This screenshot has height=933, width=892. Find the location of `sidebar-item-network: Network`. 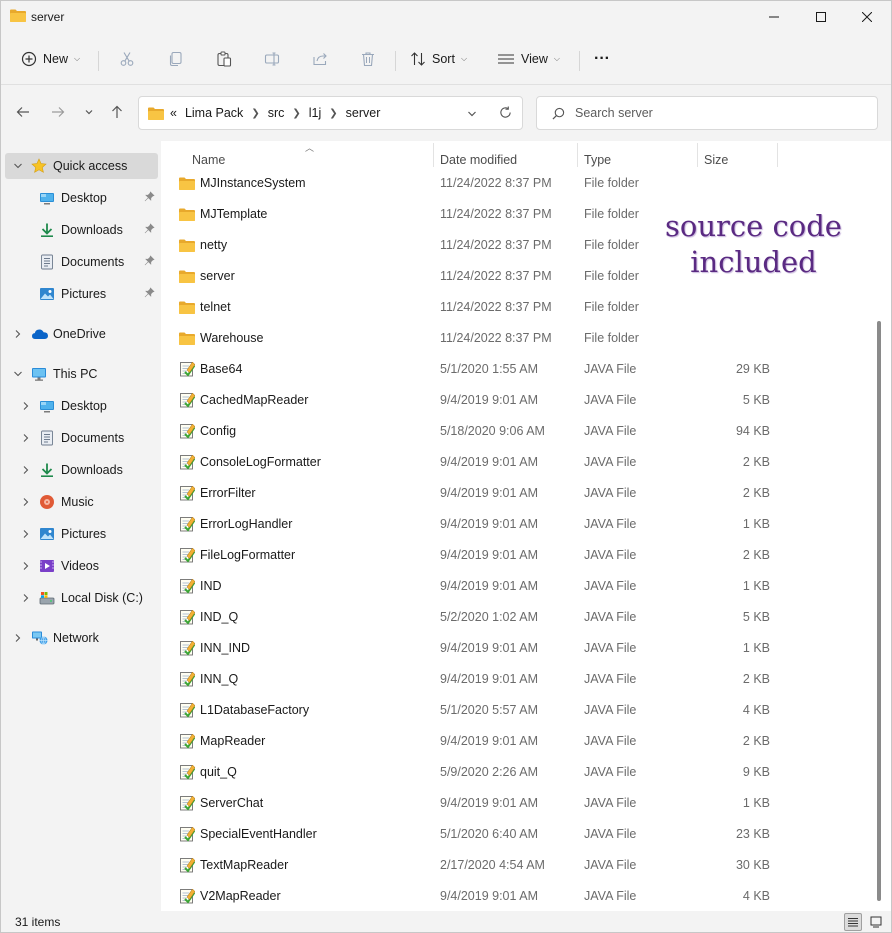

sidebar-item-network: Network is located at coordinates (81, 638).